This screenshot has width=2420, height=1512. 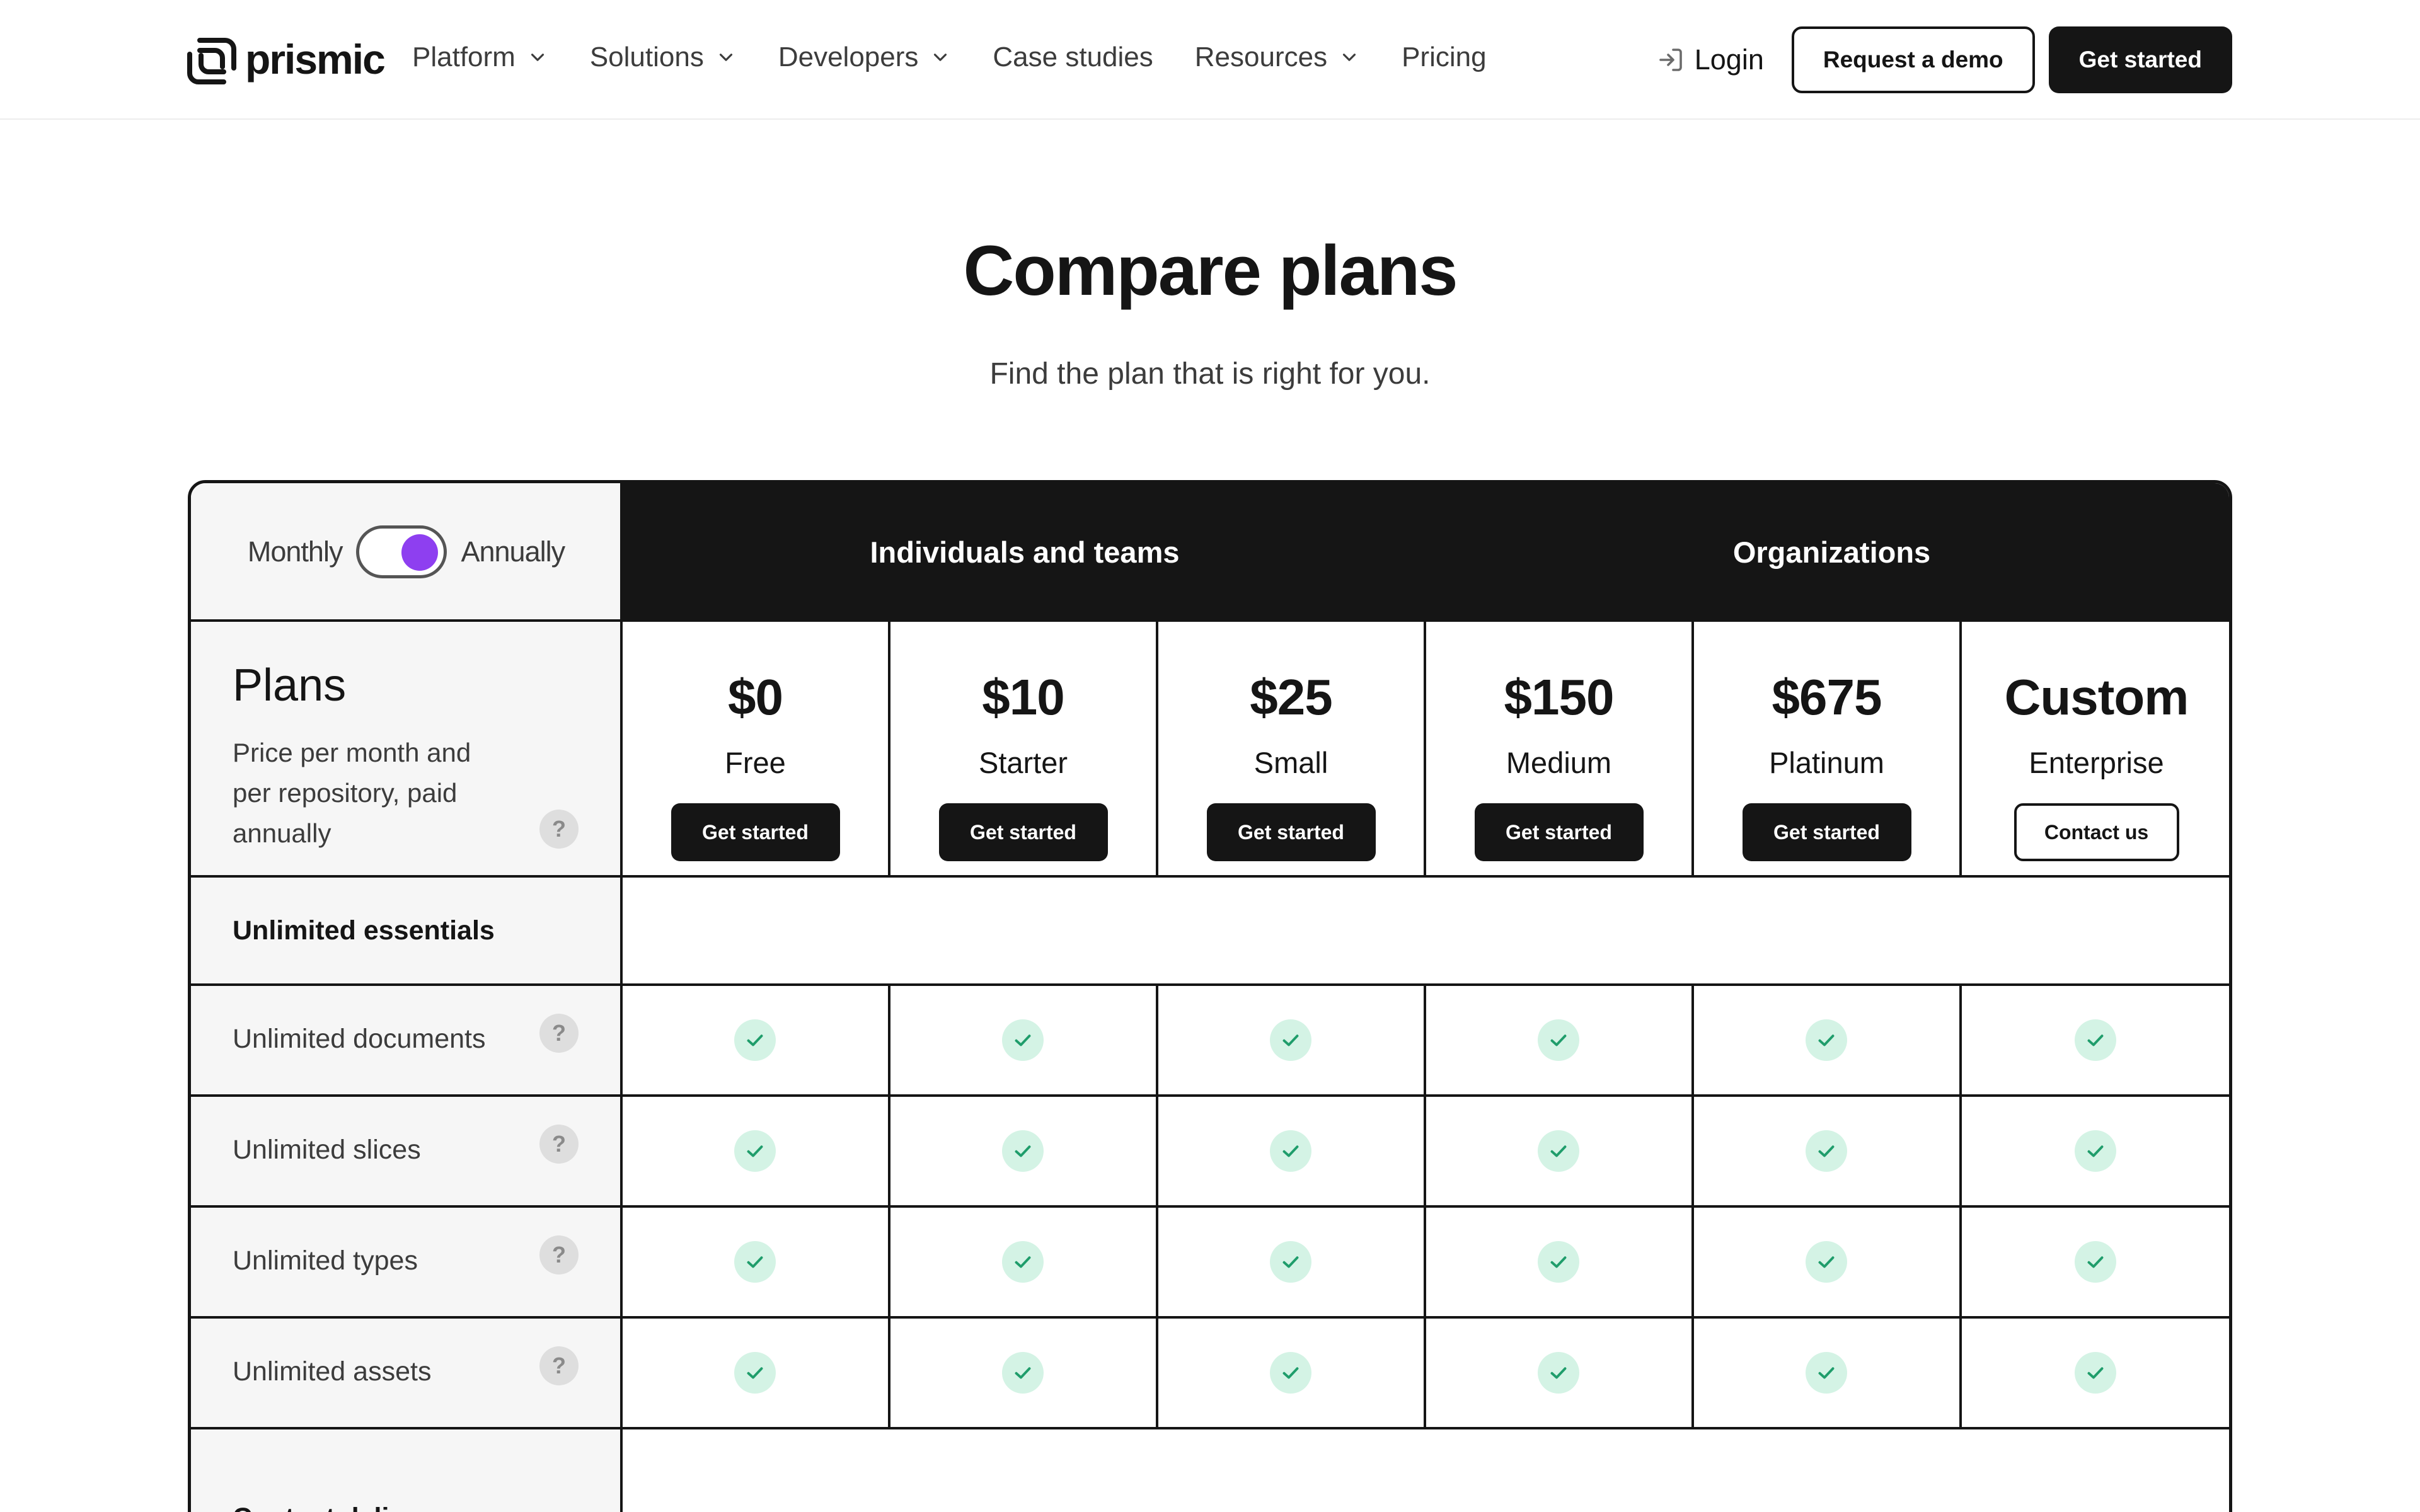 What do you see at coordinates (1023, 697) in the screenshot?
I see `plan-price: $10` at bounding box center [1023, 697].